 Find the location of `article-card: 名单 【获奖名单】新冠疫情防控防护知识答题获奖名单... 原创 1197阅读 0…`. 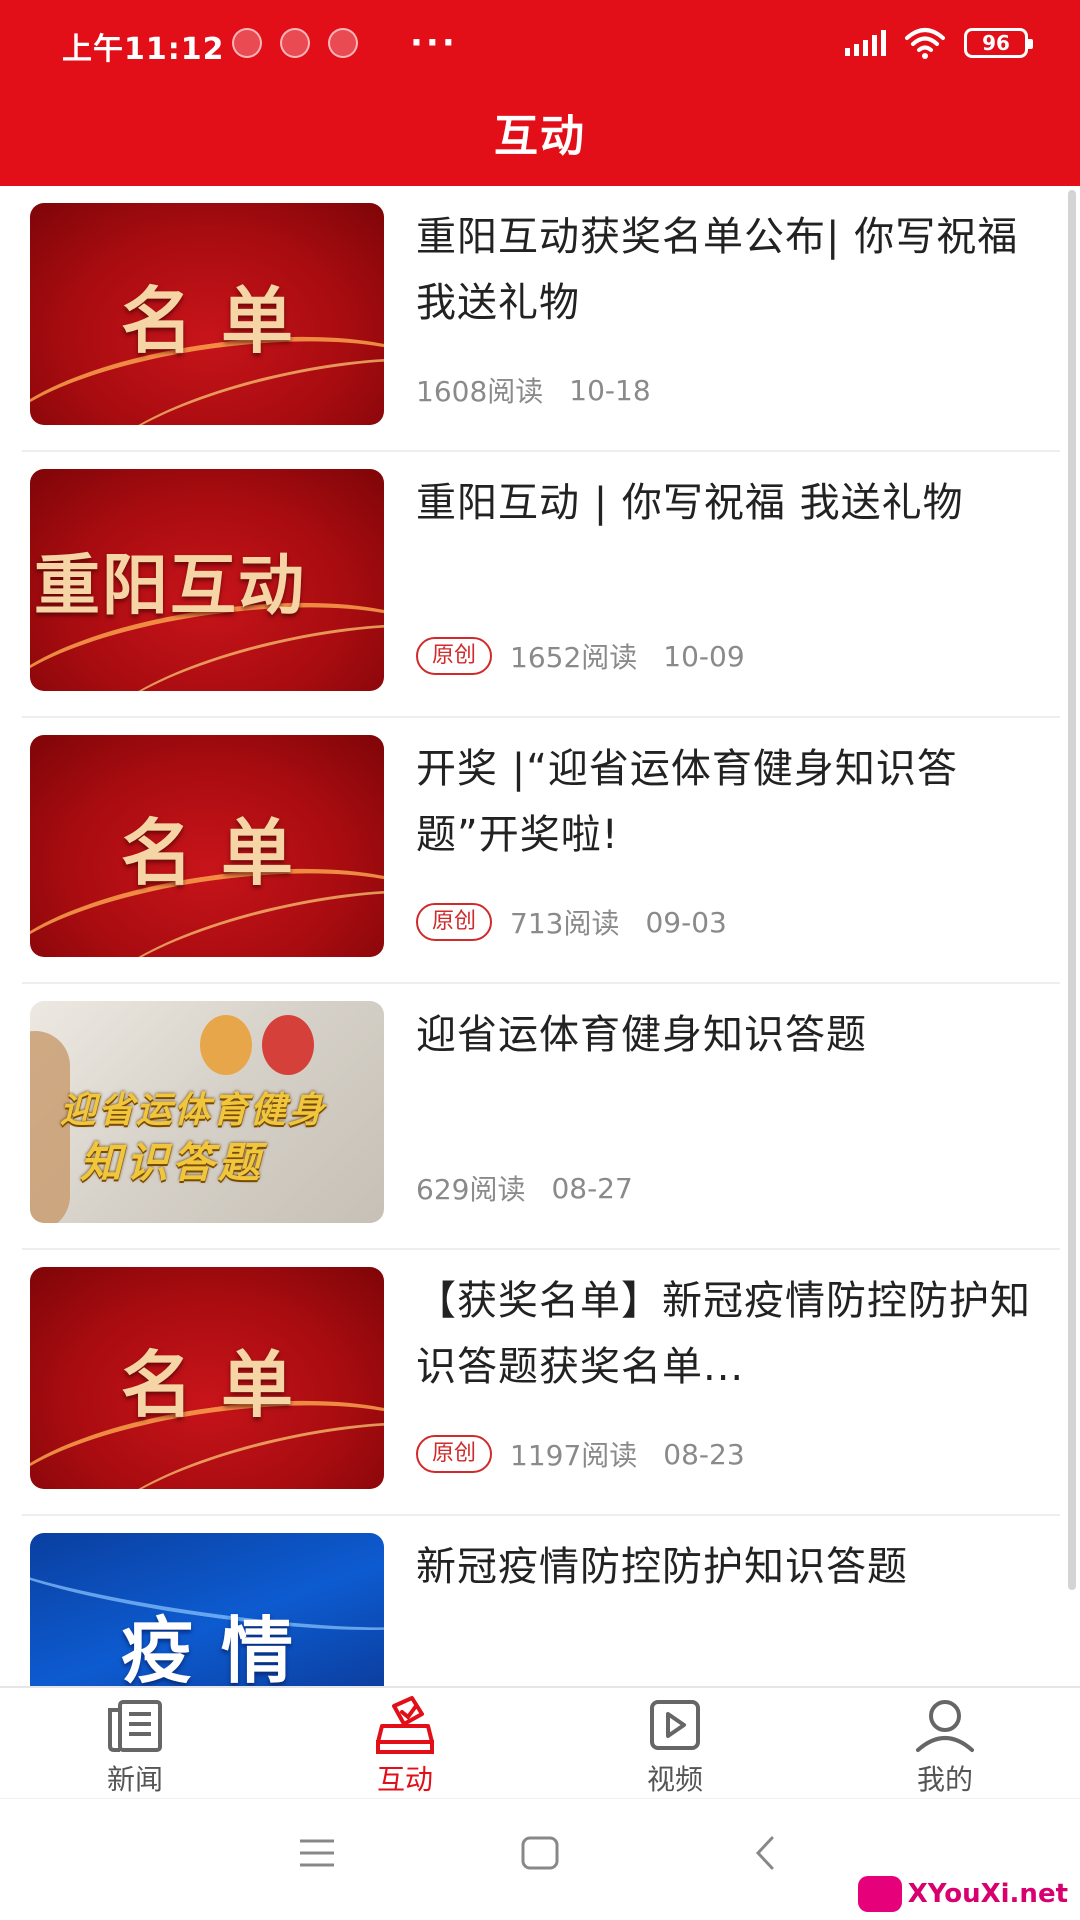

article-card: 名单 【获奖名单】新冠疫情防控防护知识答题获奖名单... 原创 1197阅读 0… is located at coordinates (530, 1383).